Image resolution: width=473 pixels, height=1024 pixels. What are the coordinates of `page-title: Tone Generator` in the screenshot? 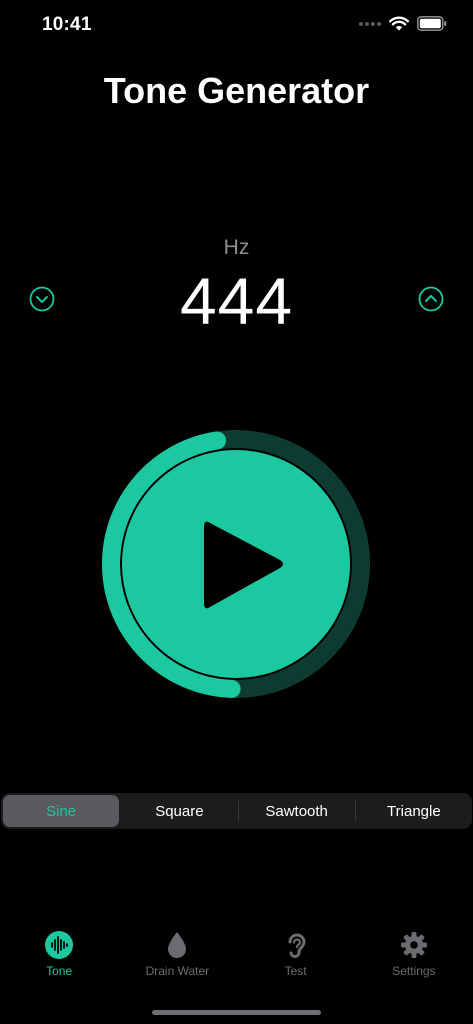 It's located at (236, 90).